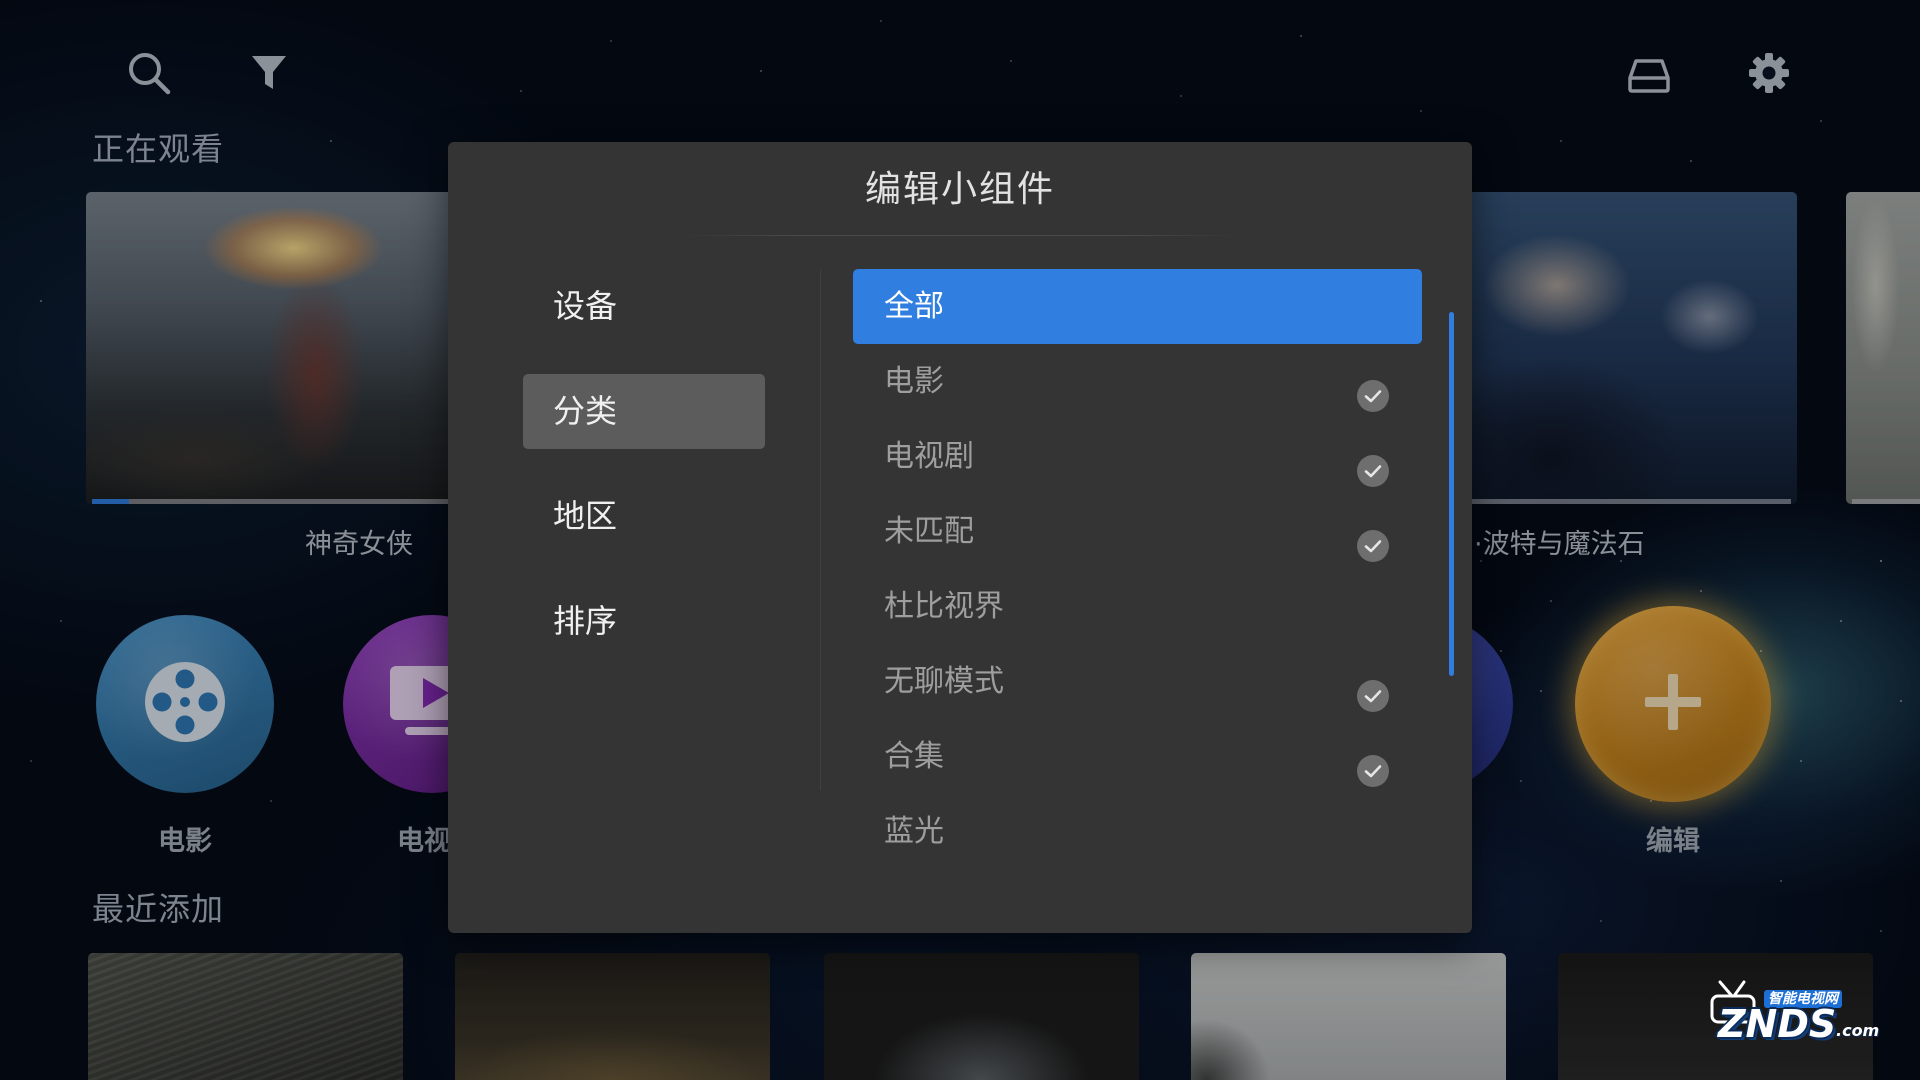  What do you see at coordinates (1137, 531) in the screenshot?
I see `option-row-unmatched: 未匹配` at bounding box center [1137, 531].